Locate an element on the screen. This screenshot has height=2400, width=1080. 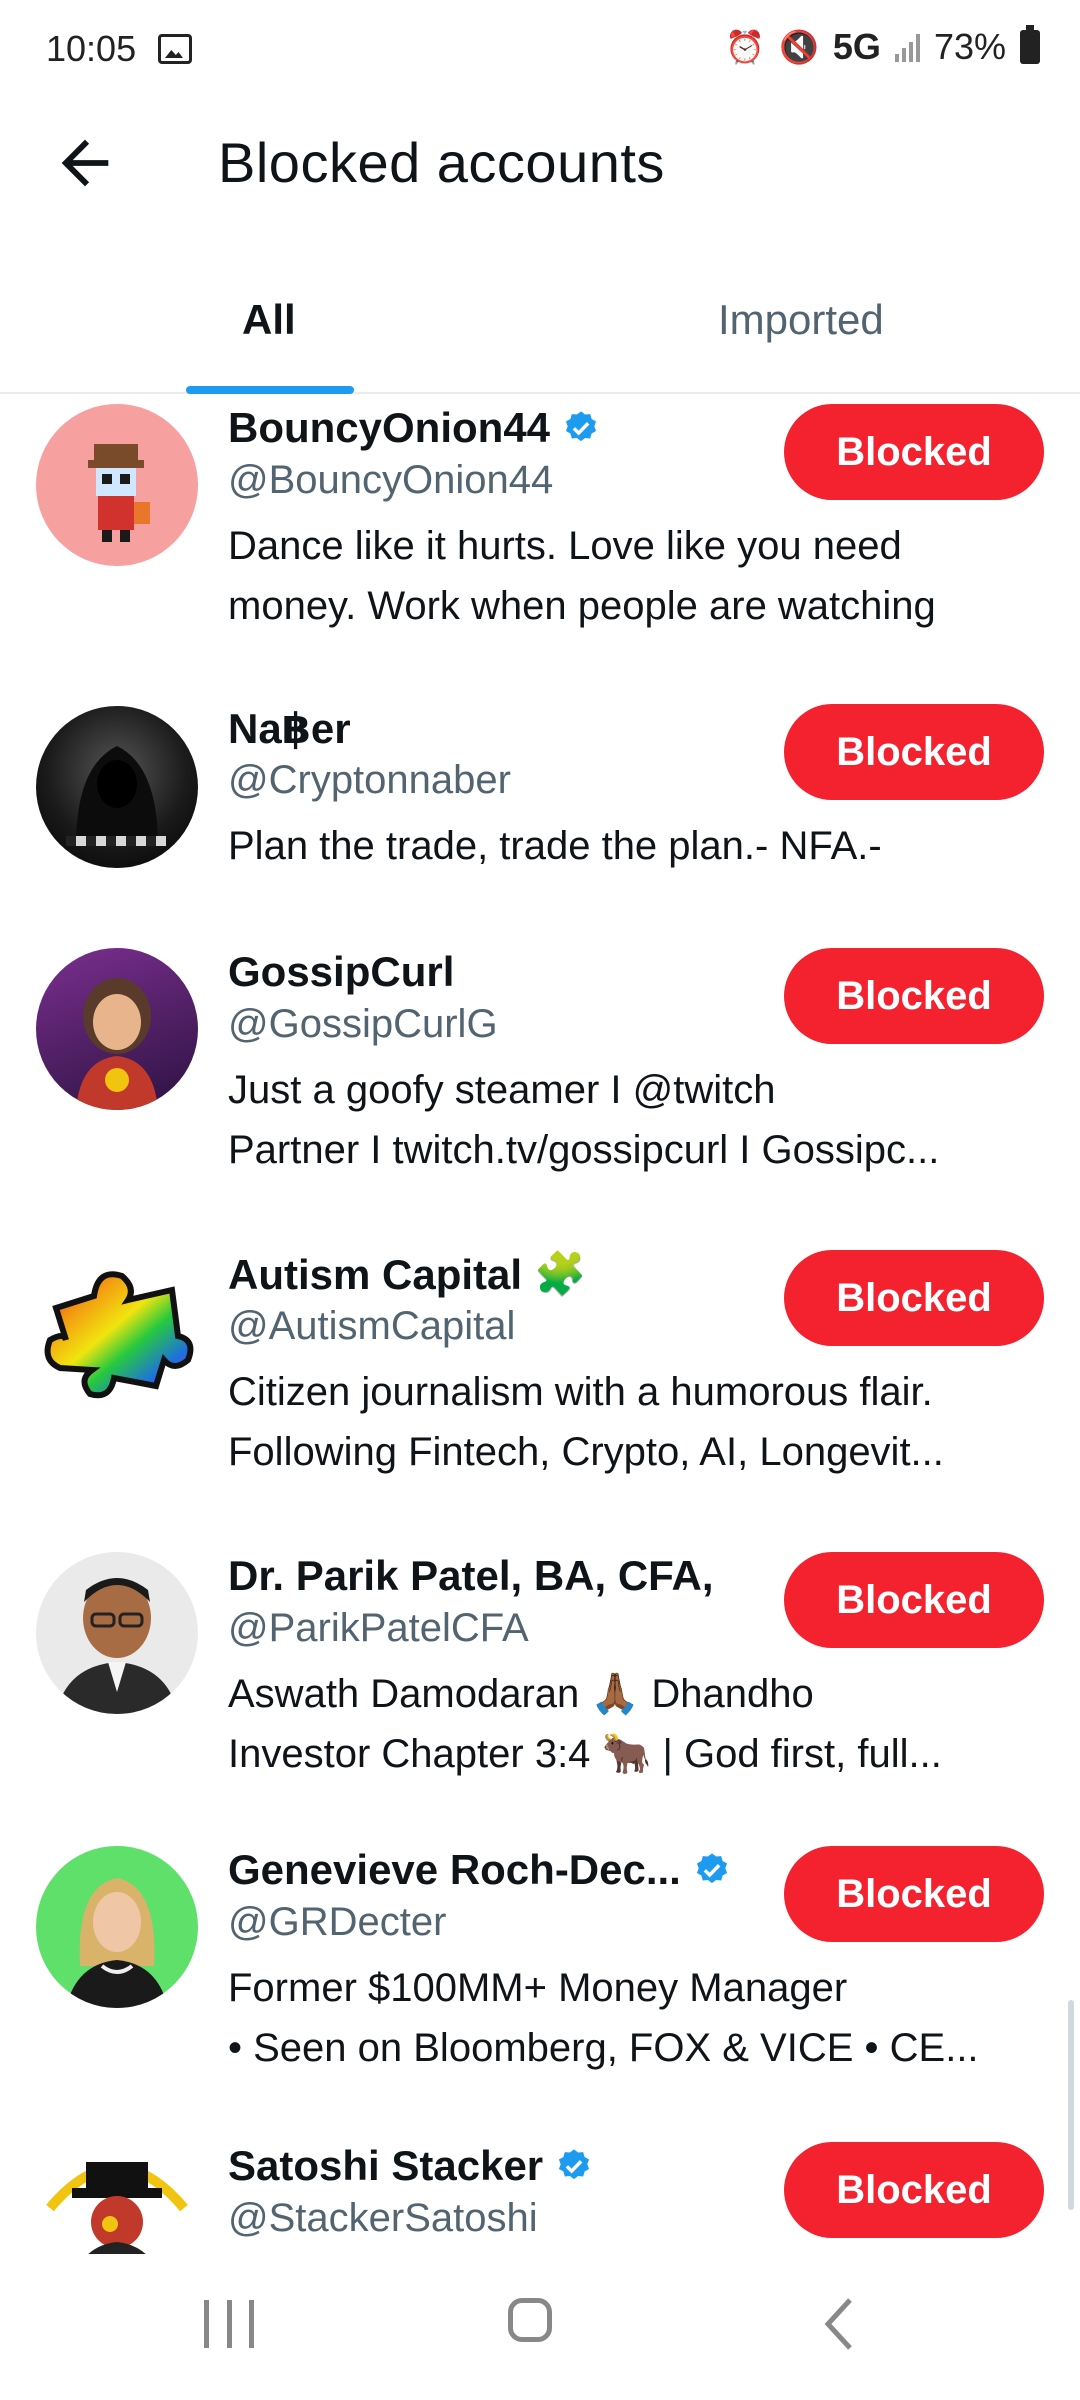
account-handle: @GRDecter is located at coordinates (337, 1922).